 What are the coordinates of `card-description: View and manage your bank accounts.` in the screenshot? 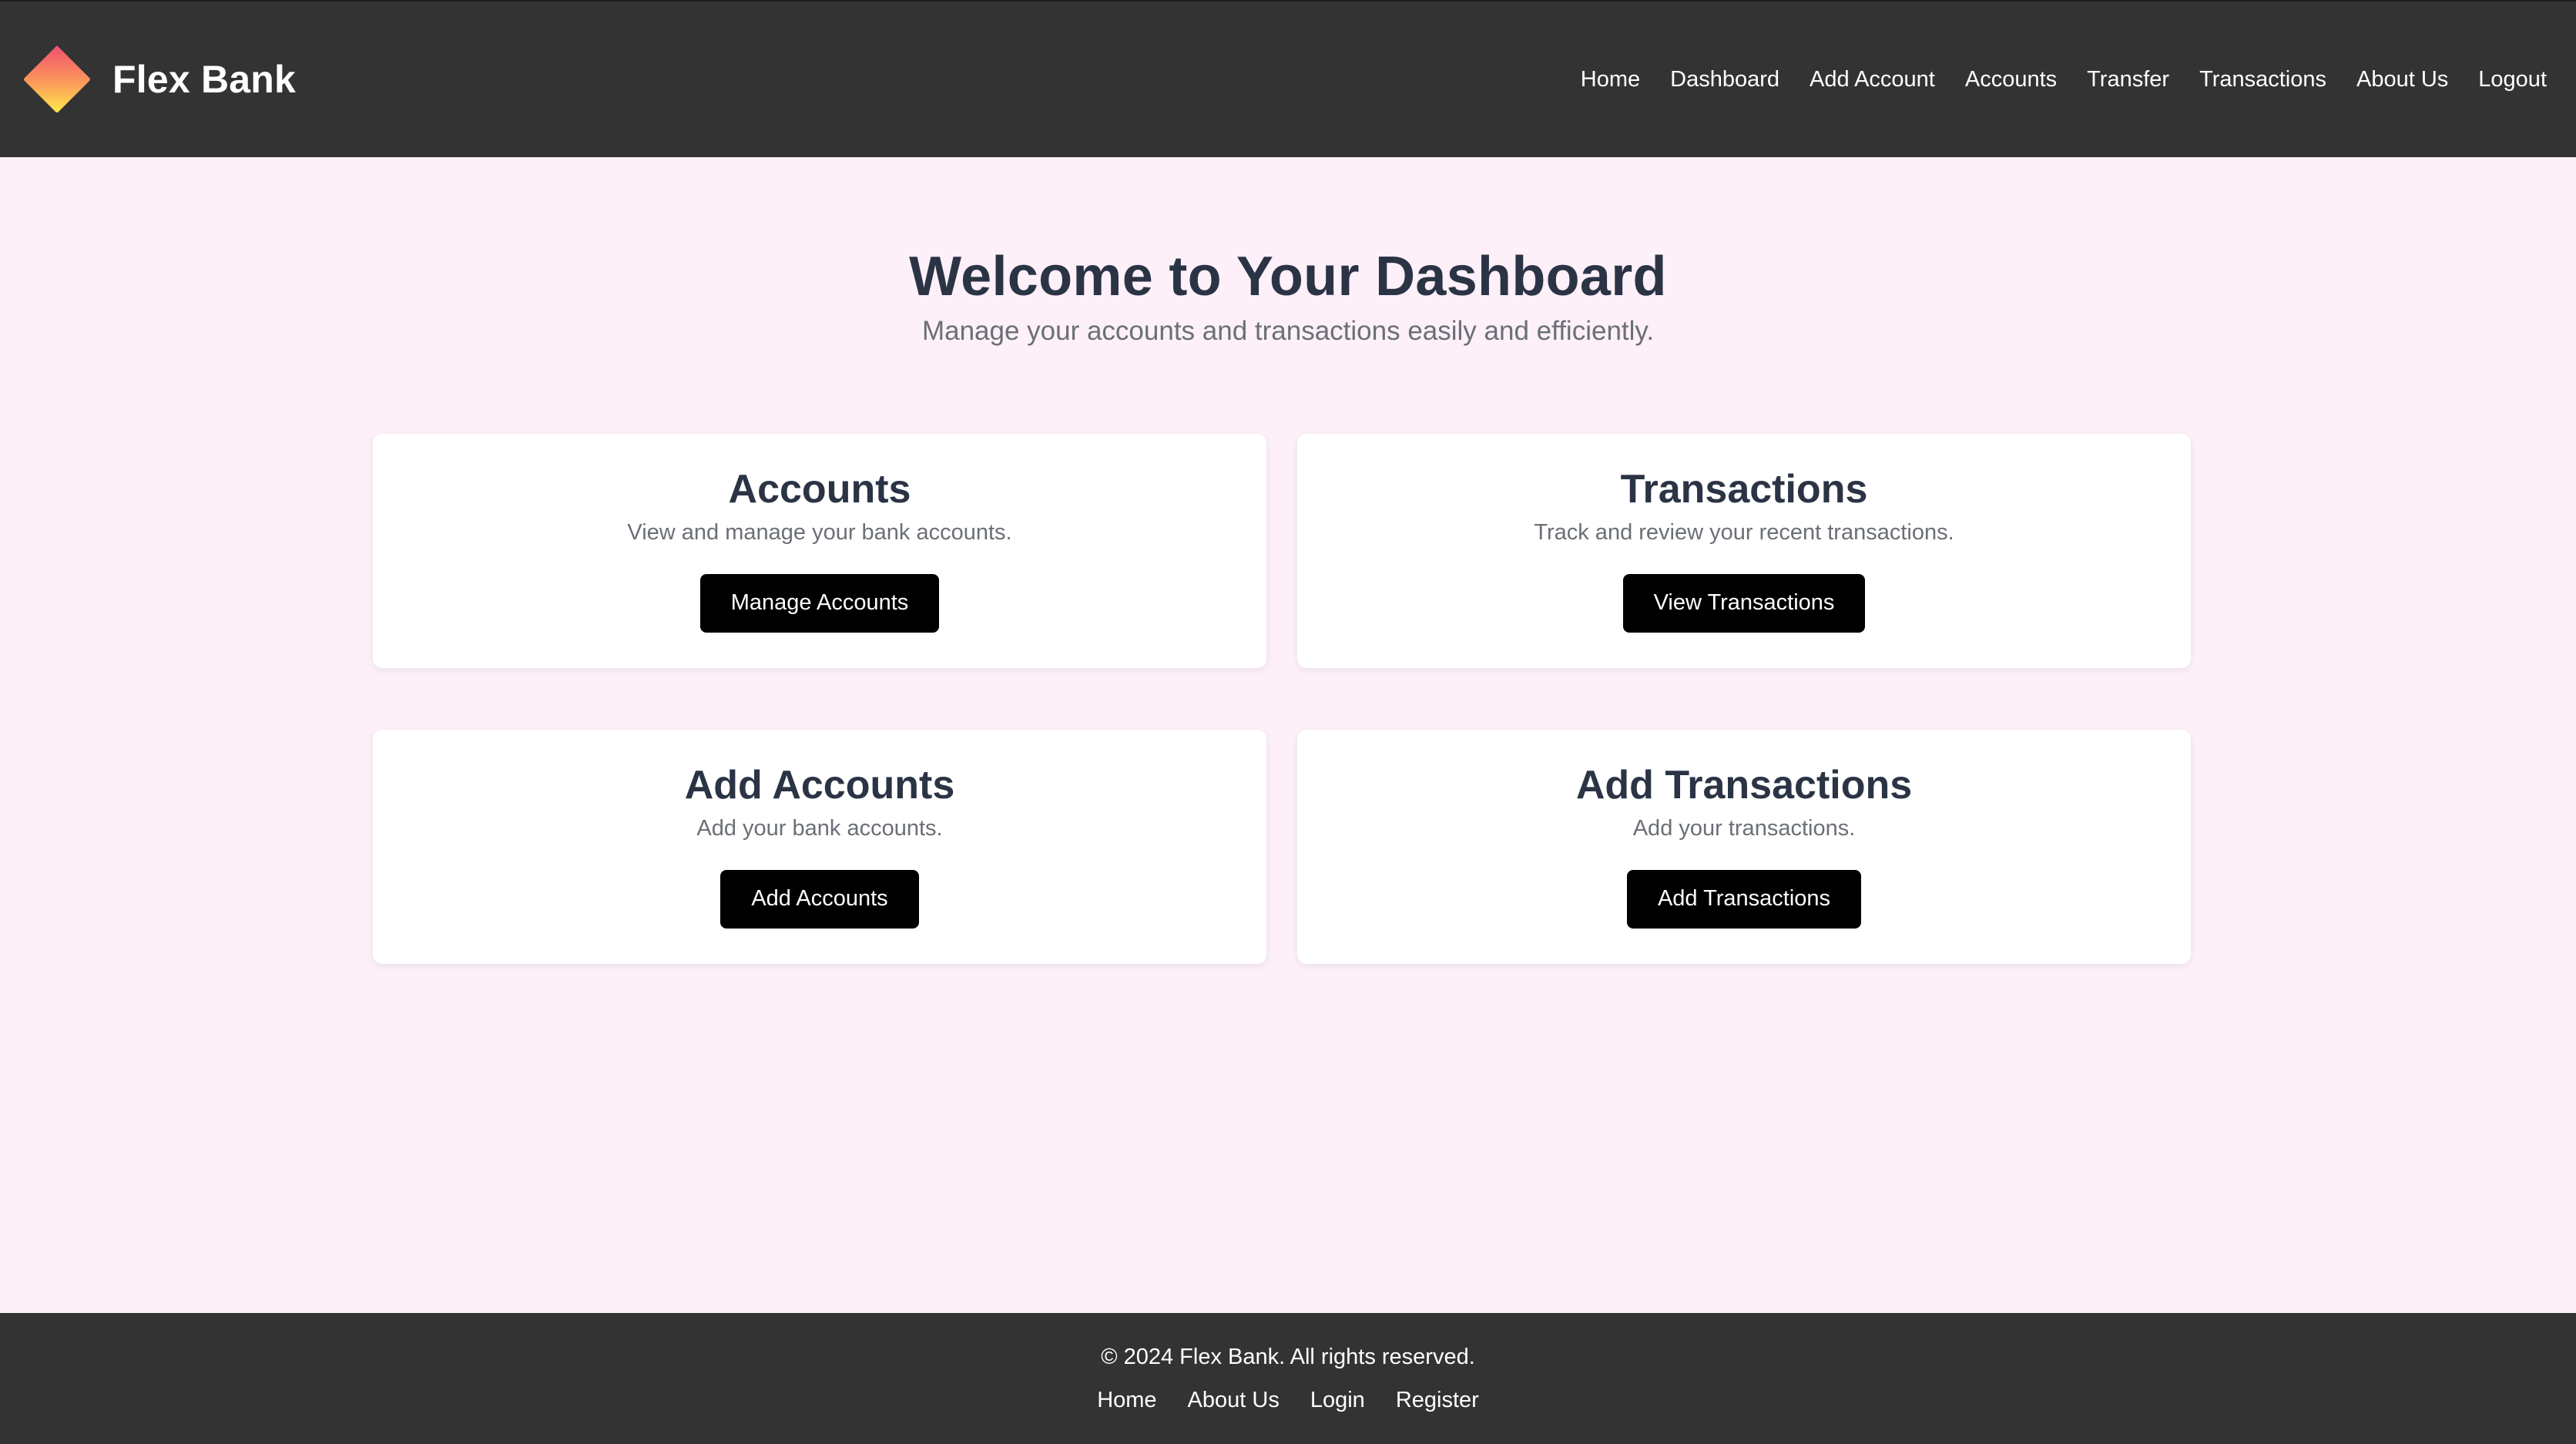 It's located at (819, 533).